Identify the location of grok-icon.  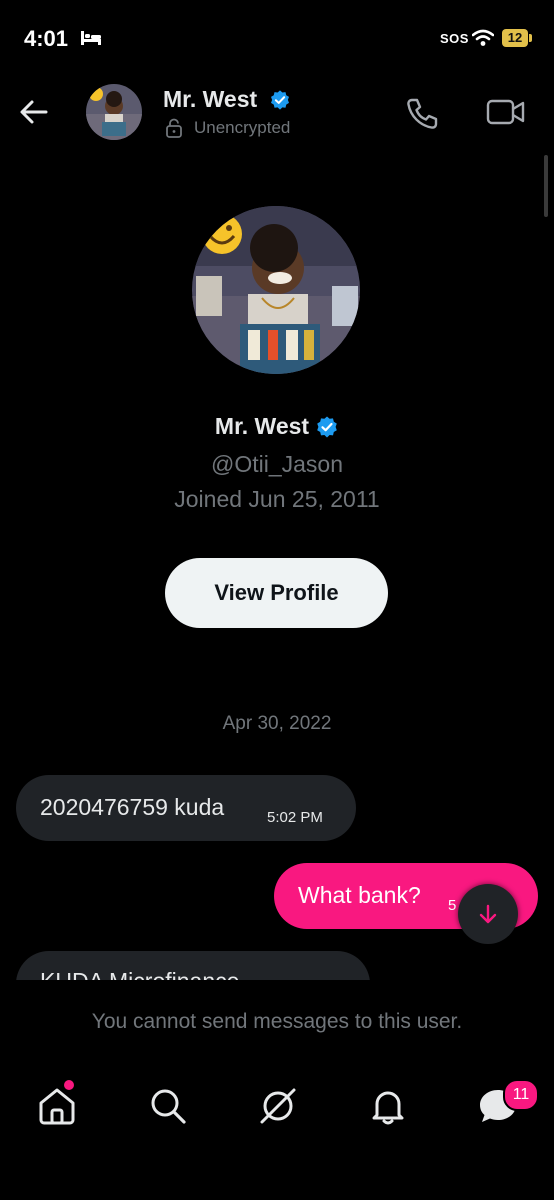
(278, 1106).